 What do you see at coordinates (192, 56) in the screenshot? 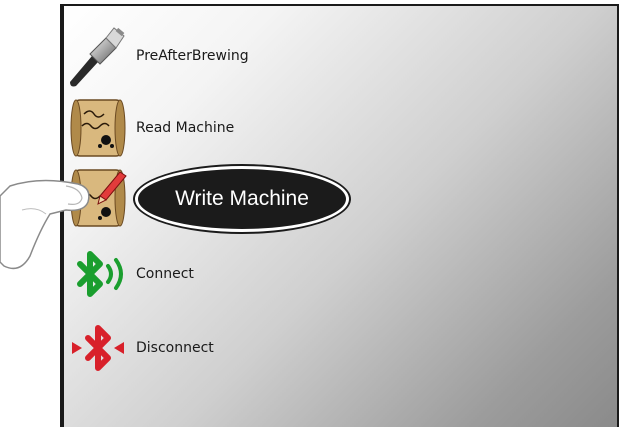
I see `menu-item-label: PreAfterBrewing` at bounding box center [192, 56].